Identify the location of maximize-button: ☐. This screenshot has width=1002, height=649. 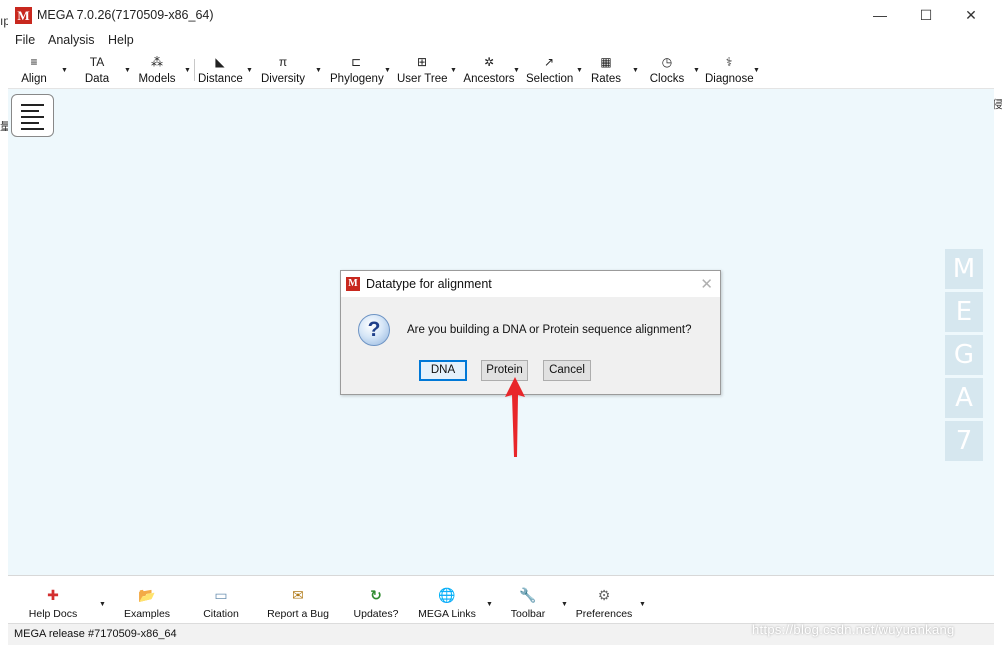
(926, 15).